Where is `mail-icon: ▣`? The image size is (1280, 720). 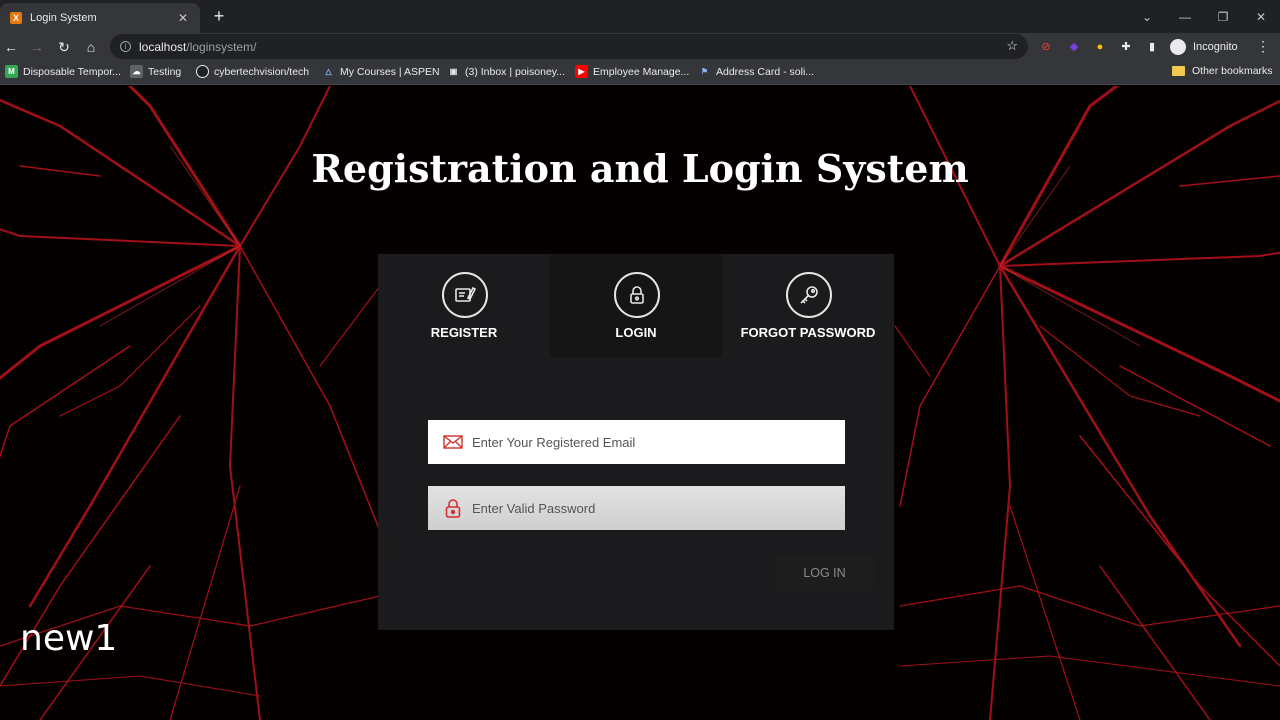 mail-icon: ▣ is located at coordinates (453, 71).